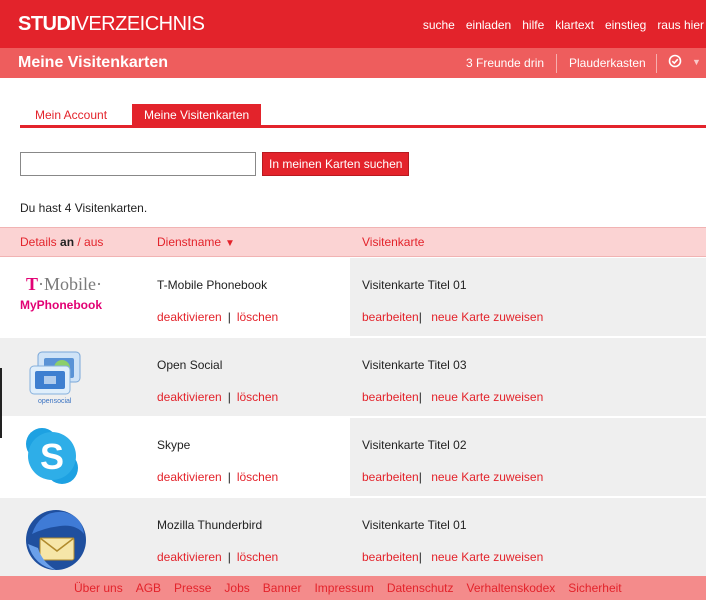 Image resolution: width=706 pixels, height=600 pixels. I want to click on service-name: T-Mobile Phonebook, so click(212, 285).